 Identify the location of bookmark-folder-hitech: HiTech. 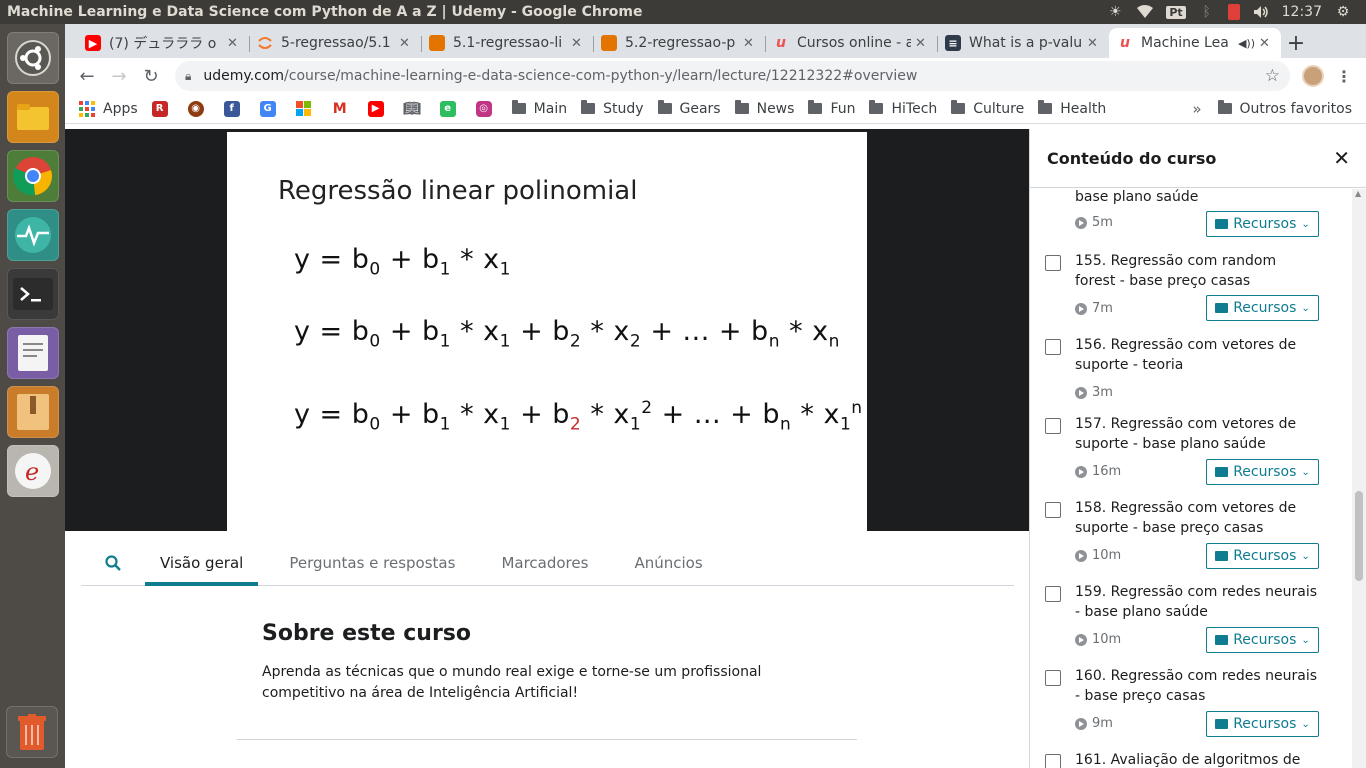
(903, 108).